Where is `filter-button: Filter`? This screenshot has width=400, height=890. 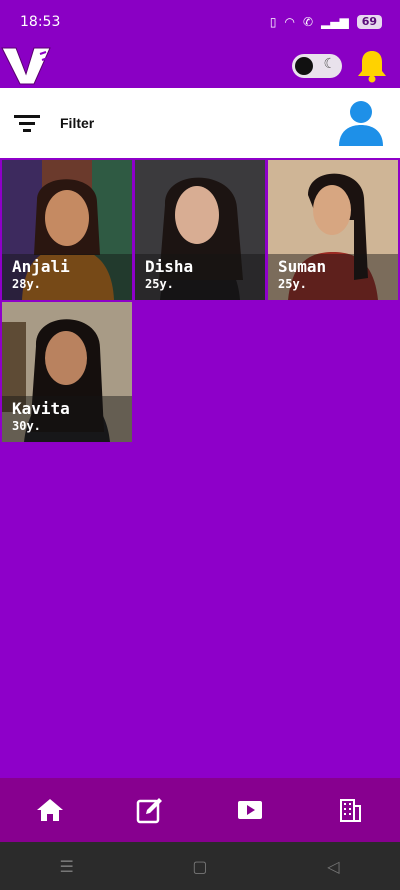 filter-button: Filter is located at coordinates (54, 123).